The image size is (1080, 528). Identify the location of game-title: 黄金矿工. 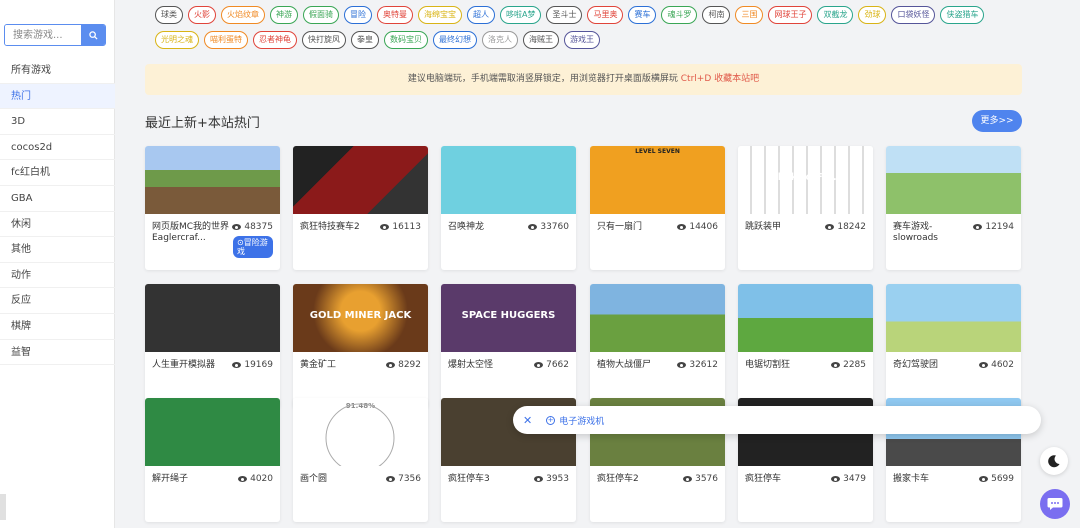
(340, 365).